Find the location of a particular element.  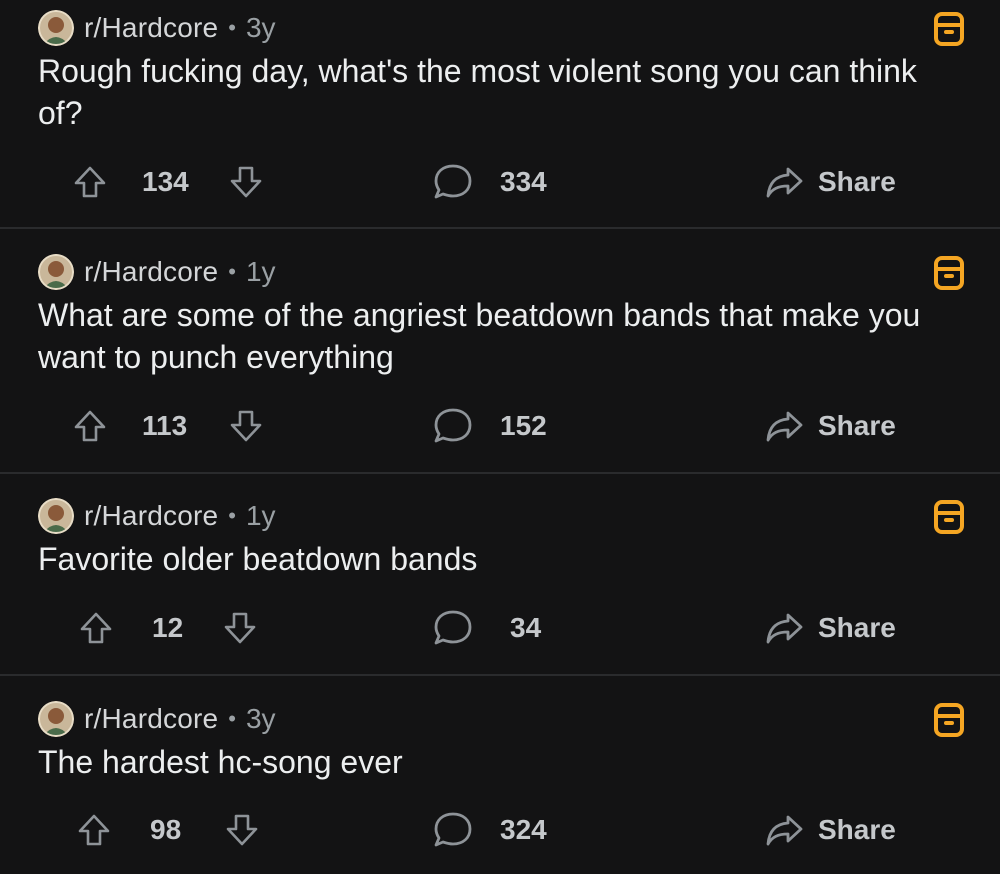

comment-count: 152 is located at coordinates (523, 425).